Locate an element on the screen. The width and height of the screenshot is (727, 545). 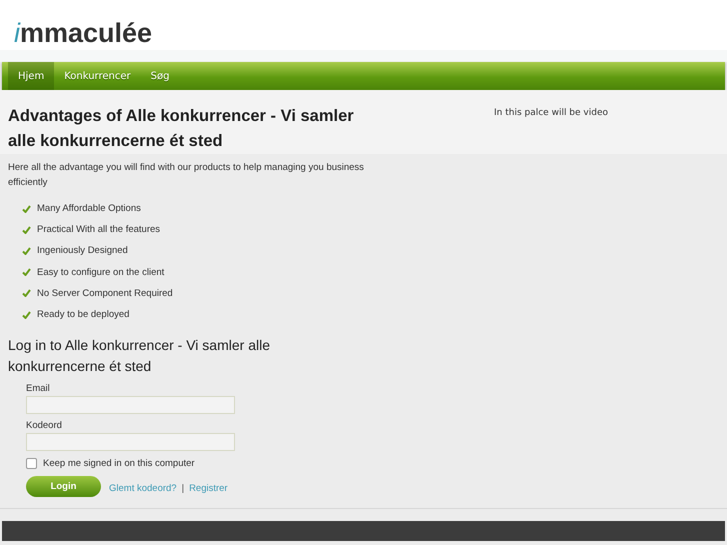
checkbox-label: Keep me signed in on this computer is located at coordinates (119, 464).